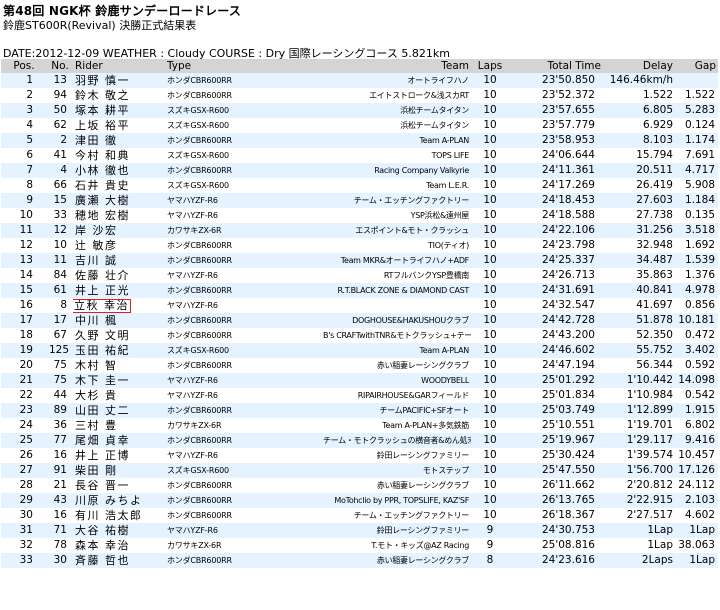 Image resolution: width=720 pixels, height=610 pixels. What do you see at coordinates (119, 500) in the screenshot?
I see `cell-rider: 川原 みちよ` at bounding box center [119, 500].